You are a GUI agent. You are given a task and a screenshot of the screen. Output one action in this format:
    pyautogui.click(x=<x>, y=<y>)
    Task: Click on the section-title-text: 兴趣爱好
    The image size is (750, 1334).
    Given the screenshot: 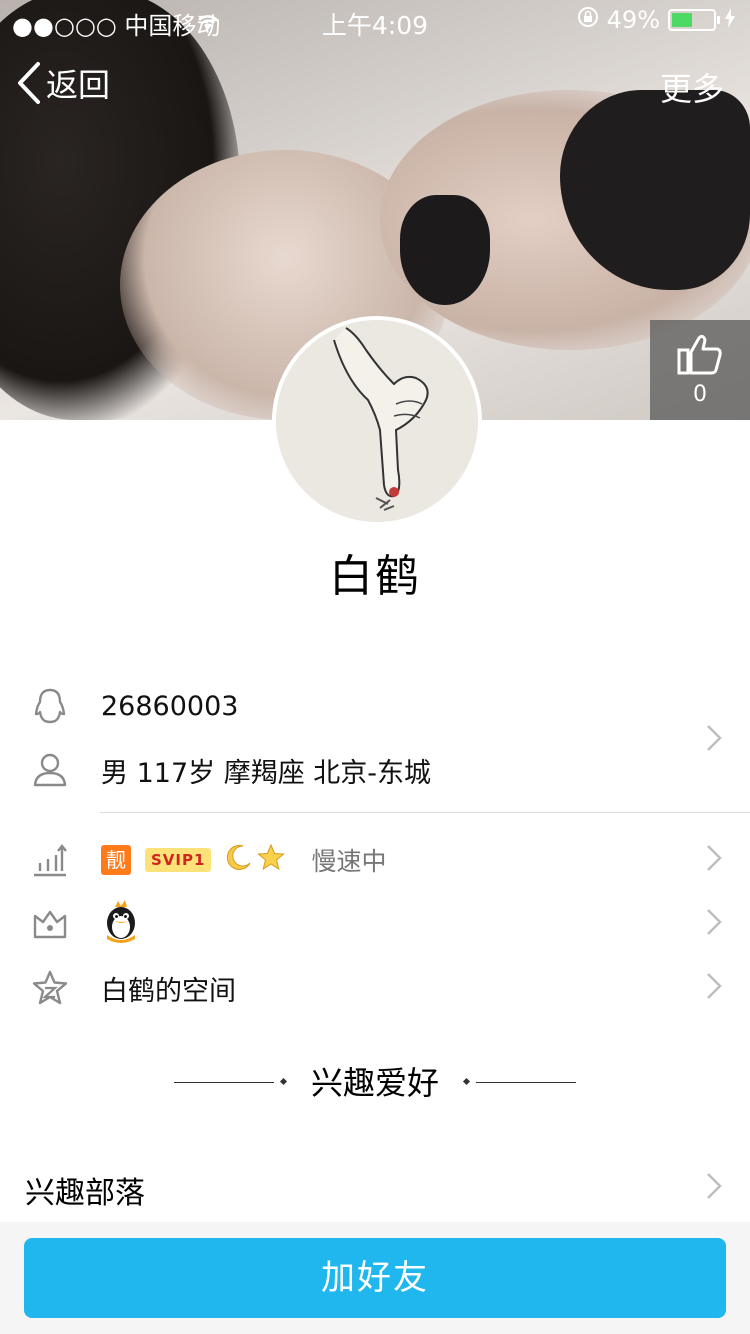 What is the action you would take?
    pyautogui.click(x=374, y=1083)
    